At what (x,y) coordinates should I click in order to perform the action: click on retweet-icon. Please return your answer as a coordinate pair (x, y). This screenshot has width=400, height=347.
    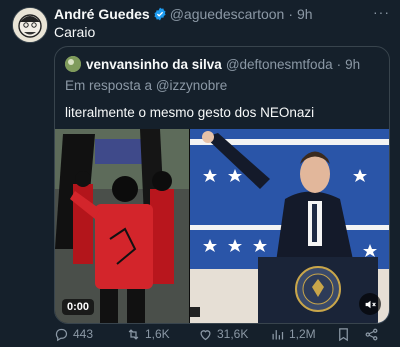
    Looking at the image, I should click on (133, 334).